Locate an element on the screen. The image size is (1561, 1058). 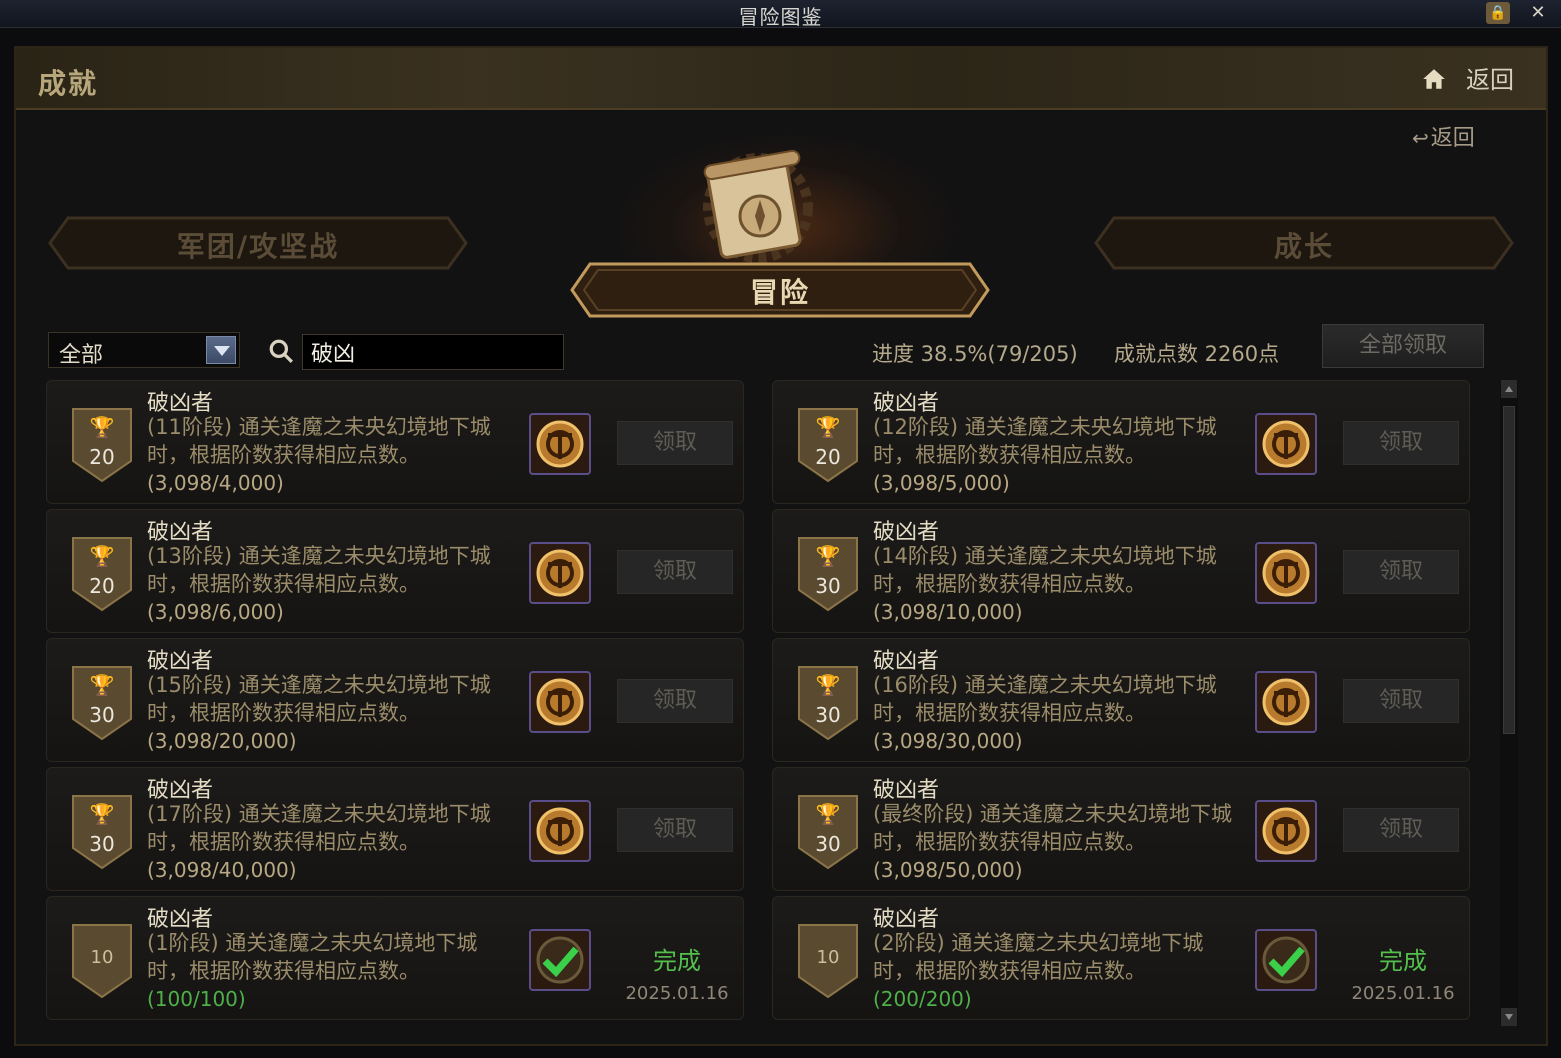
achievement-progress: (3,098/5,000) is located at coordinates (941, 483).